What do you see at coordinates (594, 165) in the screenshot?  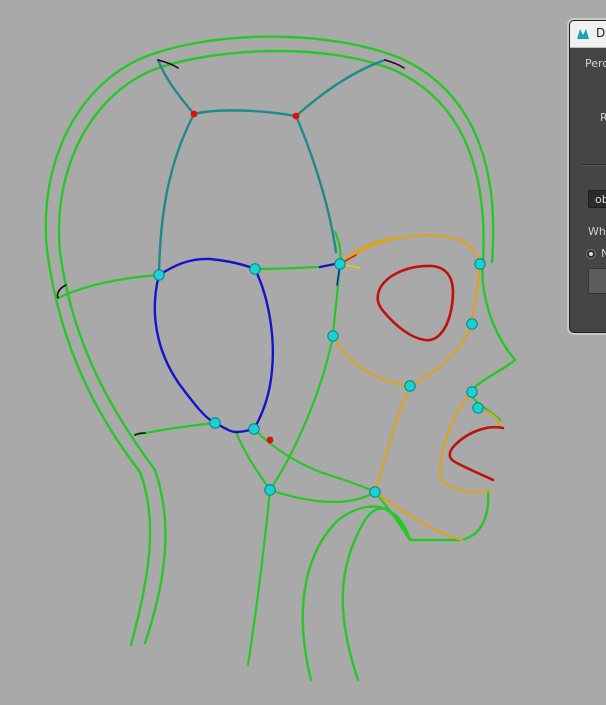 I see `divider` at bounding box center [594, 165].